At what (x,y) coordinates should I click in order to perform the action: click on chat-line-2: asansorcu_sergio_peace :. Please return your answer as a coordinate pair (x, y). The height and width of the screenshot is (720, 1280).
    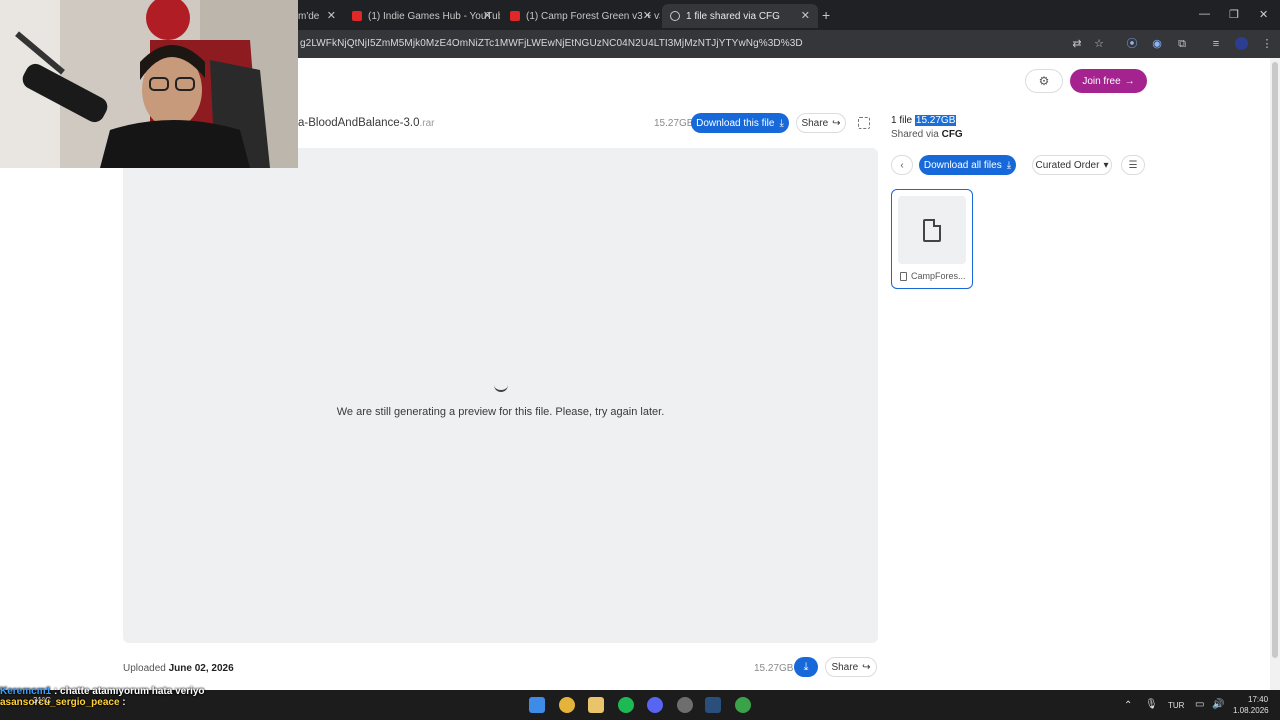
    Looking at the image, I should click on (102, 702).